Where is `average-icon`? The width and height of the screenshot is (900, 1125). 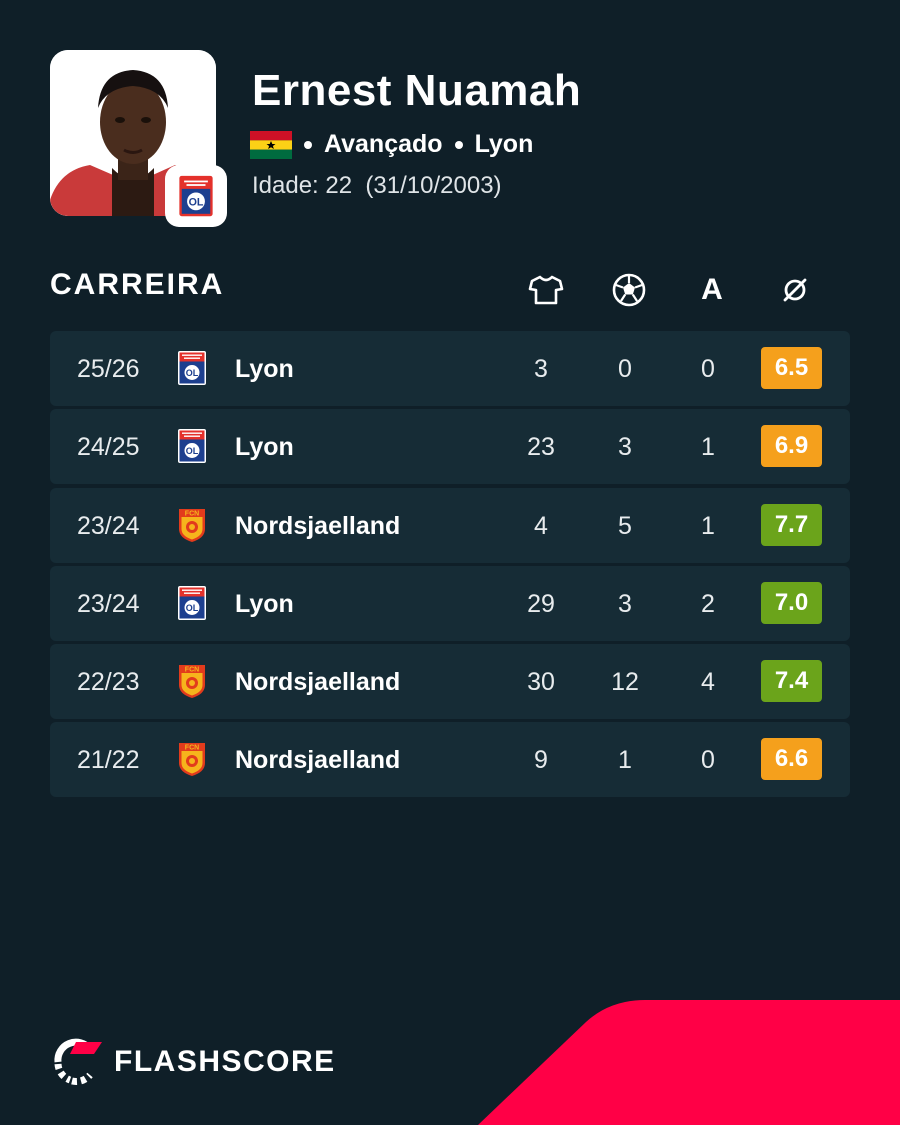
average-icon is located at coordinates (795, 290).